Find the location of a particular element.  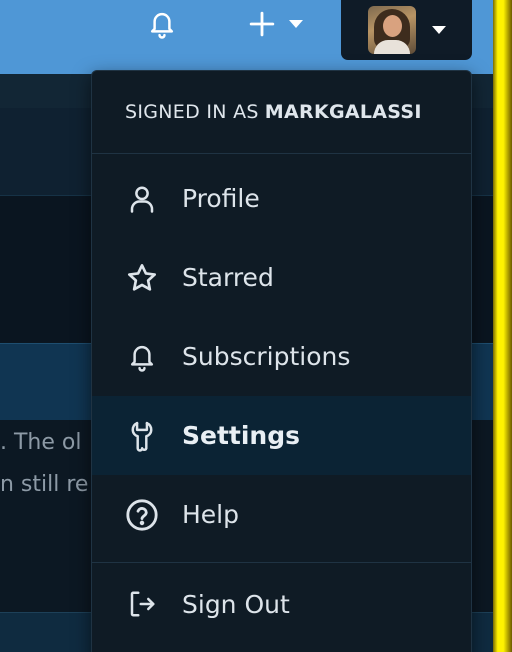

signed-in-prefix: SIGNED IN AS is located at coordinates (192, 112).